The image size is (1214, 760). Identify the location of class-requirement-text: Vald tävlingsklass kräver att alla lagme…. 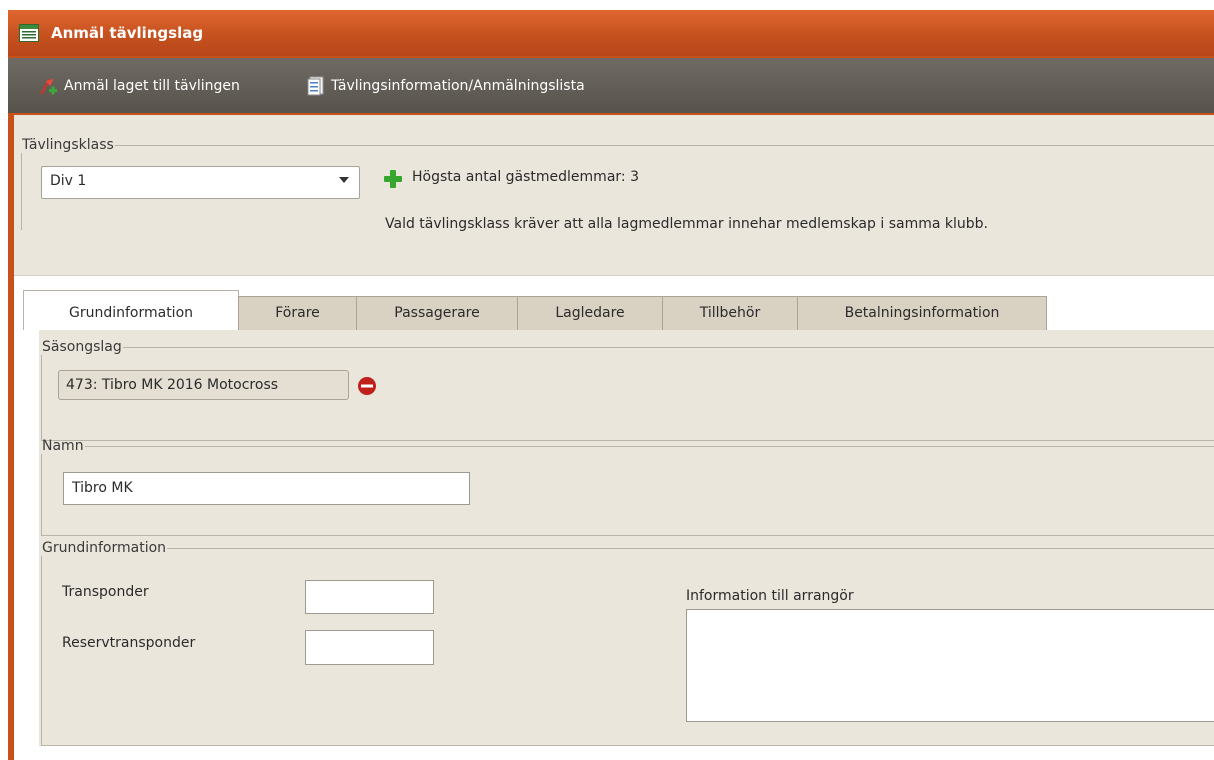
(686, 224).